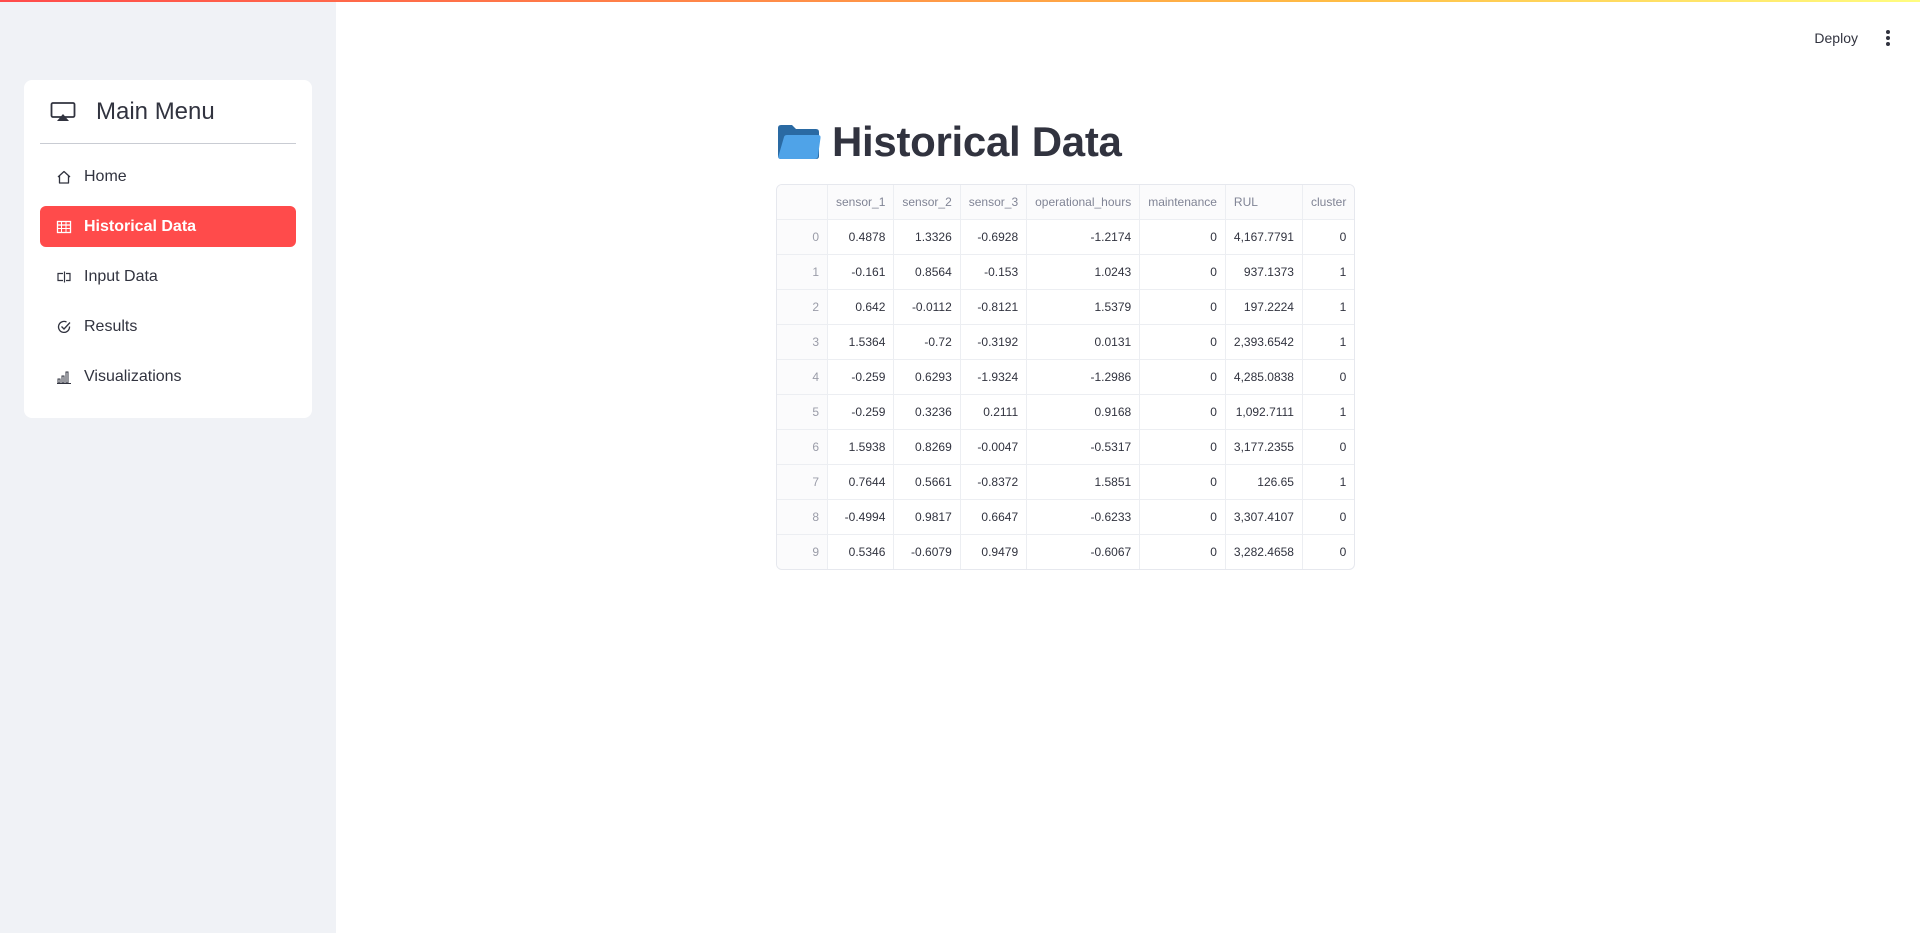 The width and height of the screenshot is (1920, 933). I want to click on table-cell: 0.0131, so click(1083, 342).